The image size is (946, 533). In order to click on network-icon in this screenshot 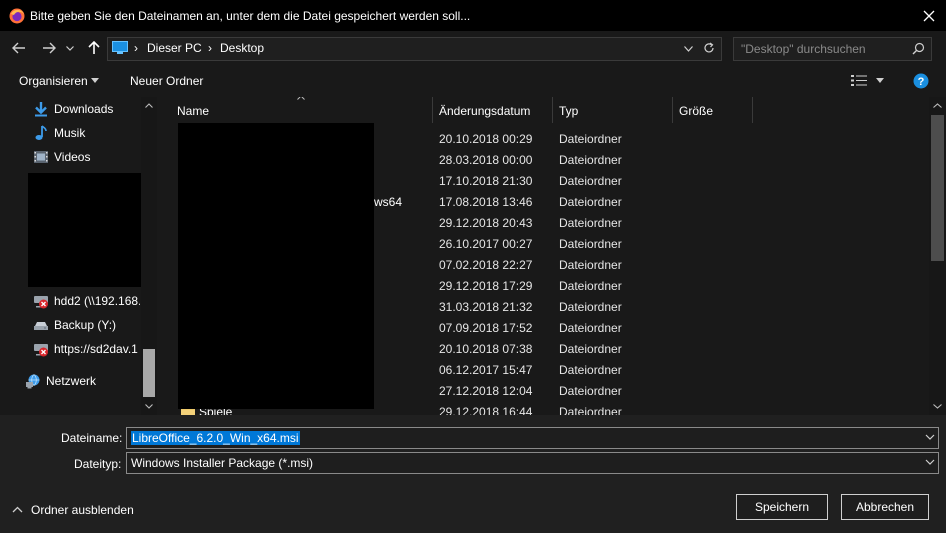, I will do `click(33, 381)`.